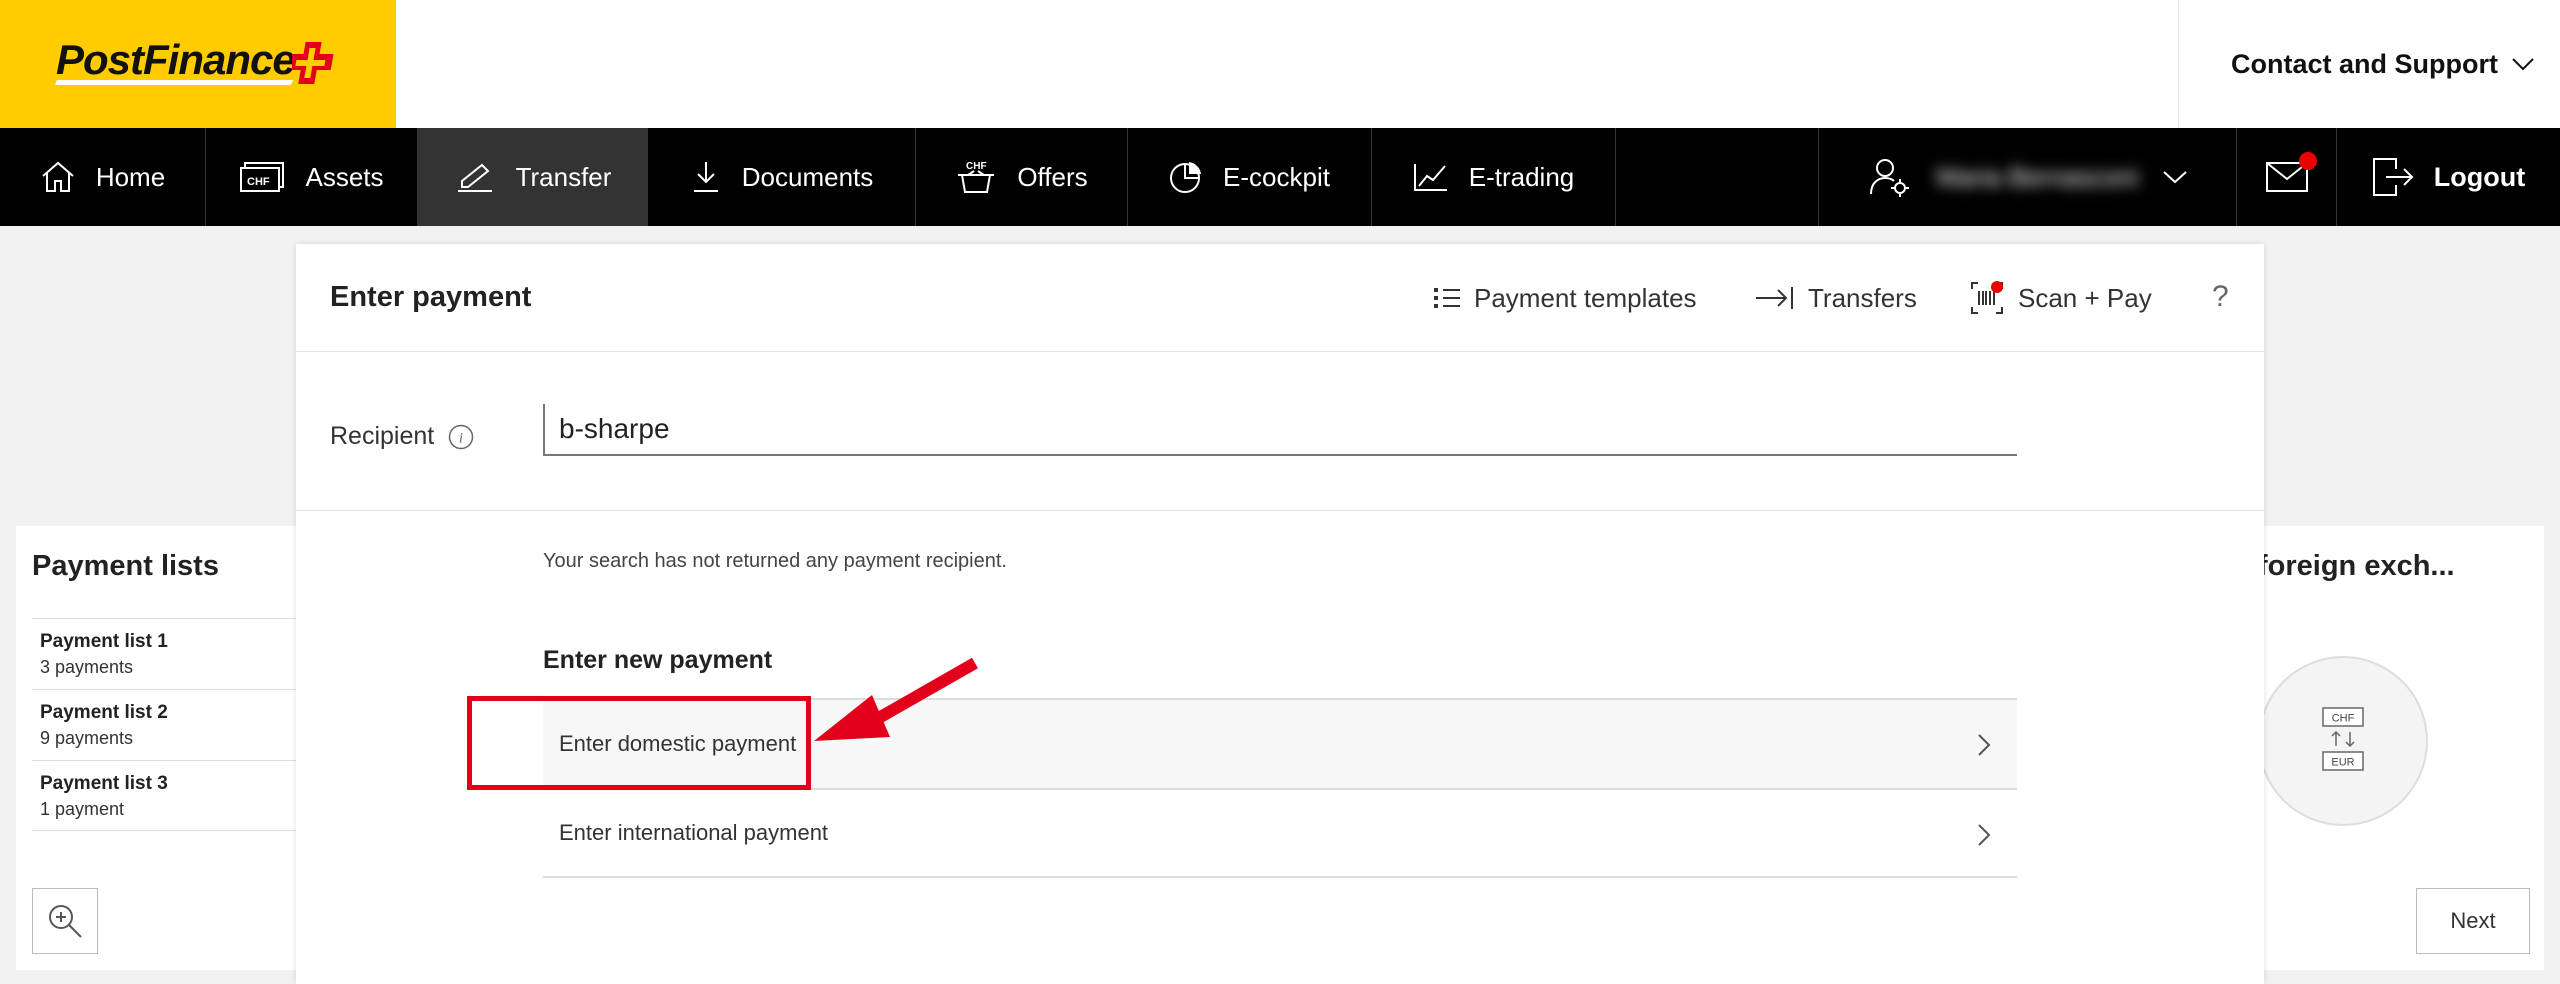  What do you see at coordinates (2364, 63) in the screenshot?
I see `contact-support-label: Contact and Support` at bounding box center [2364, 63].